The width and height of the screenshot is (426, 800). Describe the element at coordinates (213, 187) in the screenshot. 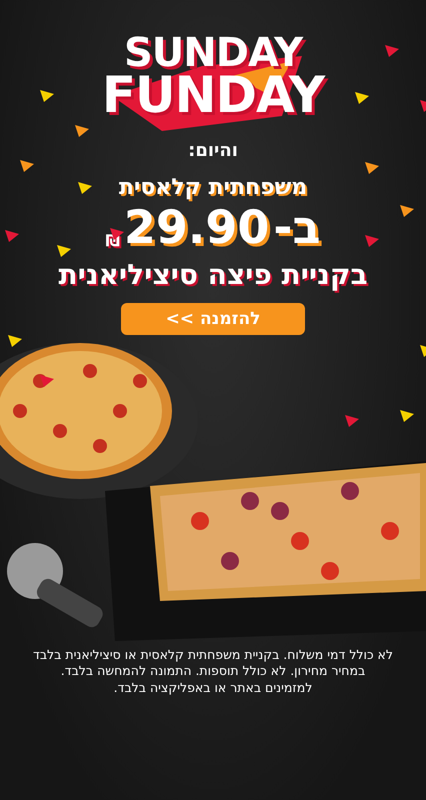

I see `product-title: משפחתית קלאסית` at that location.